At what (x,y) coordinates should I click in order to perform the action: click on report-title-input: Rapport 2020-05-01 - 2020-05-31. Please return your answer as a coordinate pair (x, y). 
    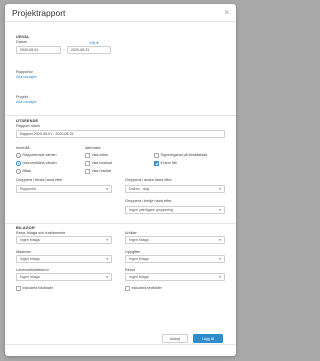
    Looking at the image, I should click on (120, 134).